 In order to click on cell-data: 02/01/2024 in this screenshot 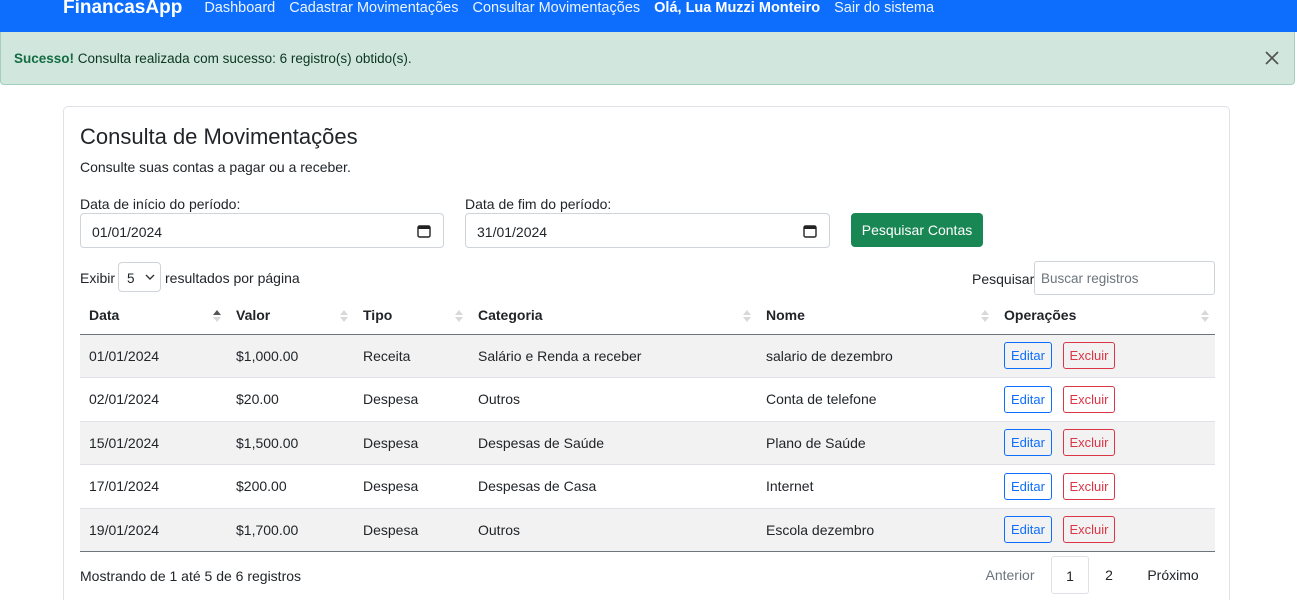, I will do `click(153, 399)`.